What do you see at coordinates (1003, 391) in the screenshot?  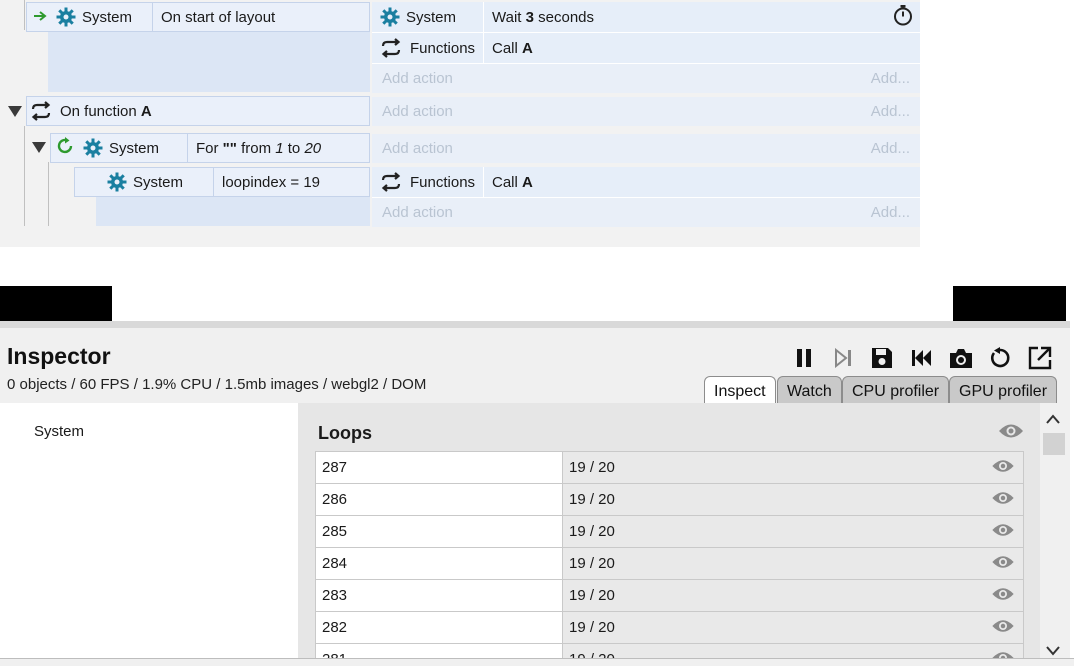 I see `tab-gpu-profiler: GPU profiler` at bounding box center [1003, 391].